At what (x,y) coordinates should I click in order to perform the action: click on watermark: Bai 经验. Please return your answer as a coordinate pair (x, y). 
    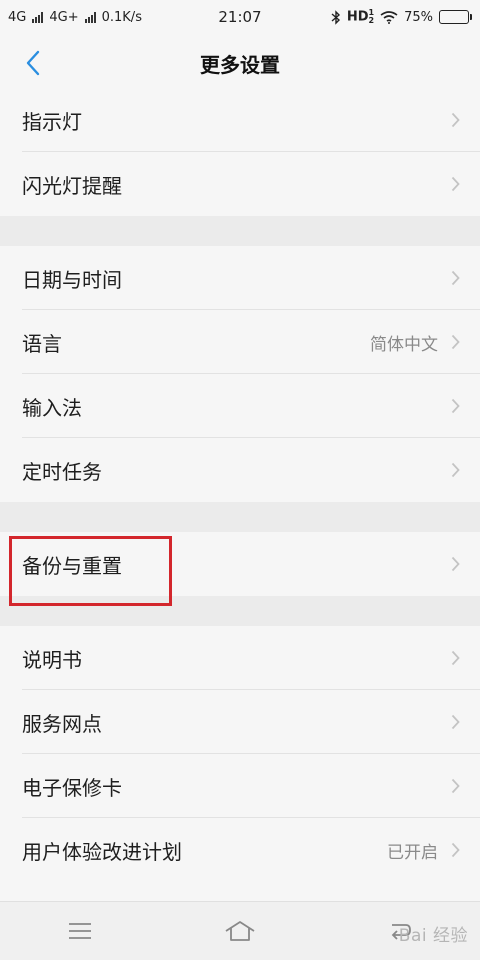
    Looking at the image, I should click on (433, 936).